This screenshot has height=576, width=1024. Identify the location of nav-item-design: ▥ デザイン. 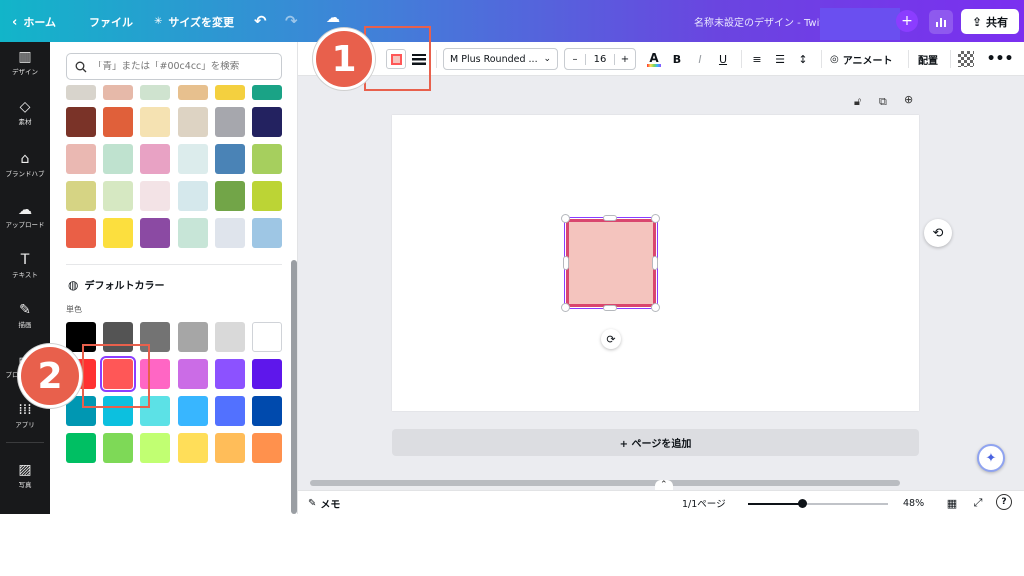
(25, 63).